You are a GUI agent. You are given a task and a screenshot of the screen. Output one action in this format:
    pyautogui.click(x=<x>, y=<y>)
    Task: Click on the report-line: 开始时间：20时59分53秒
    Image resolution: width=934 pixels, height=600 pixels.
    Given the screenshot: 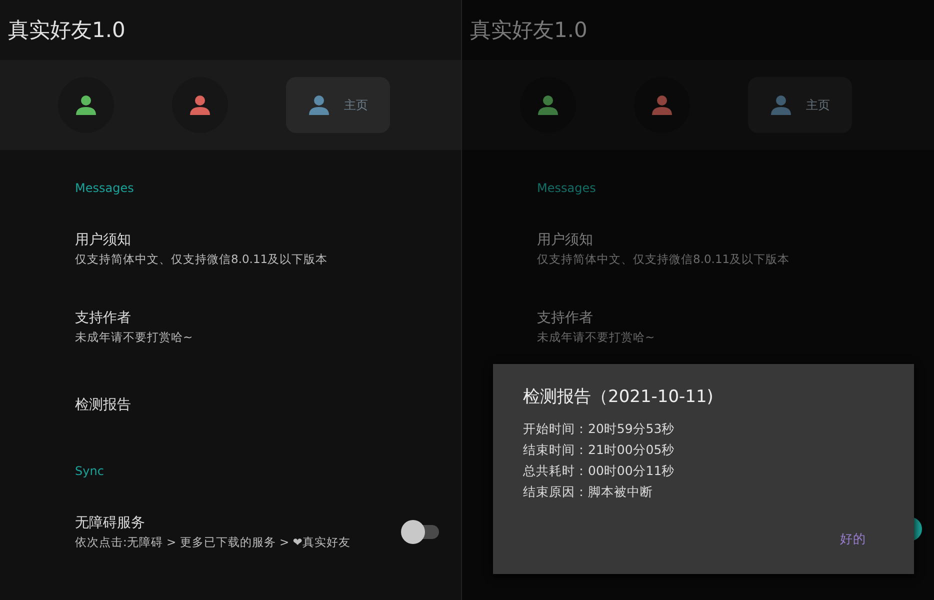 What is the action you would take?
    pyautogui.click(x=599, y=429)
    